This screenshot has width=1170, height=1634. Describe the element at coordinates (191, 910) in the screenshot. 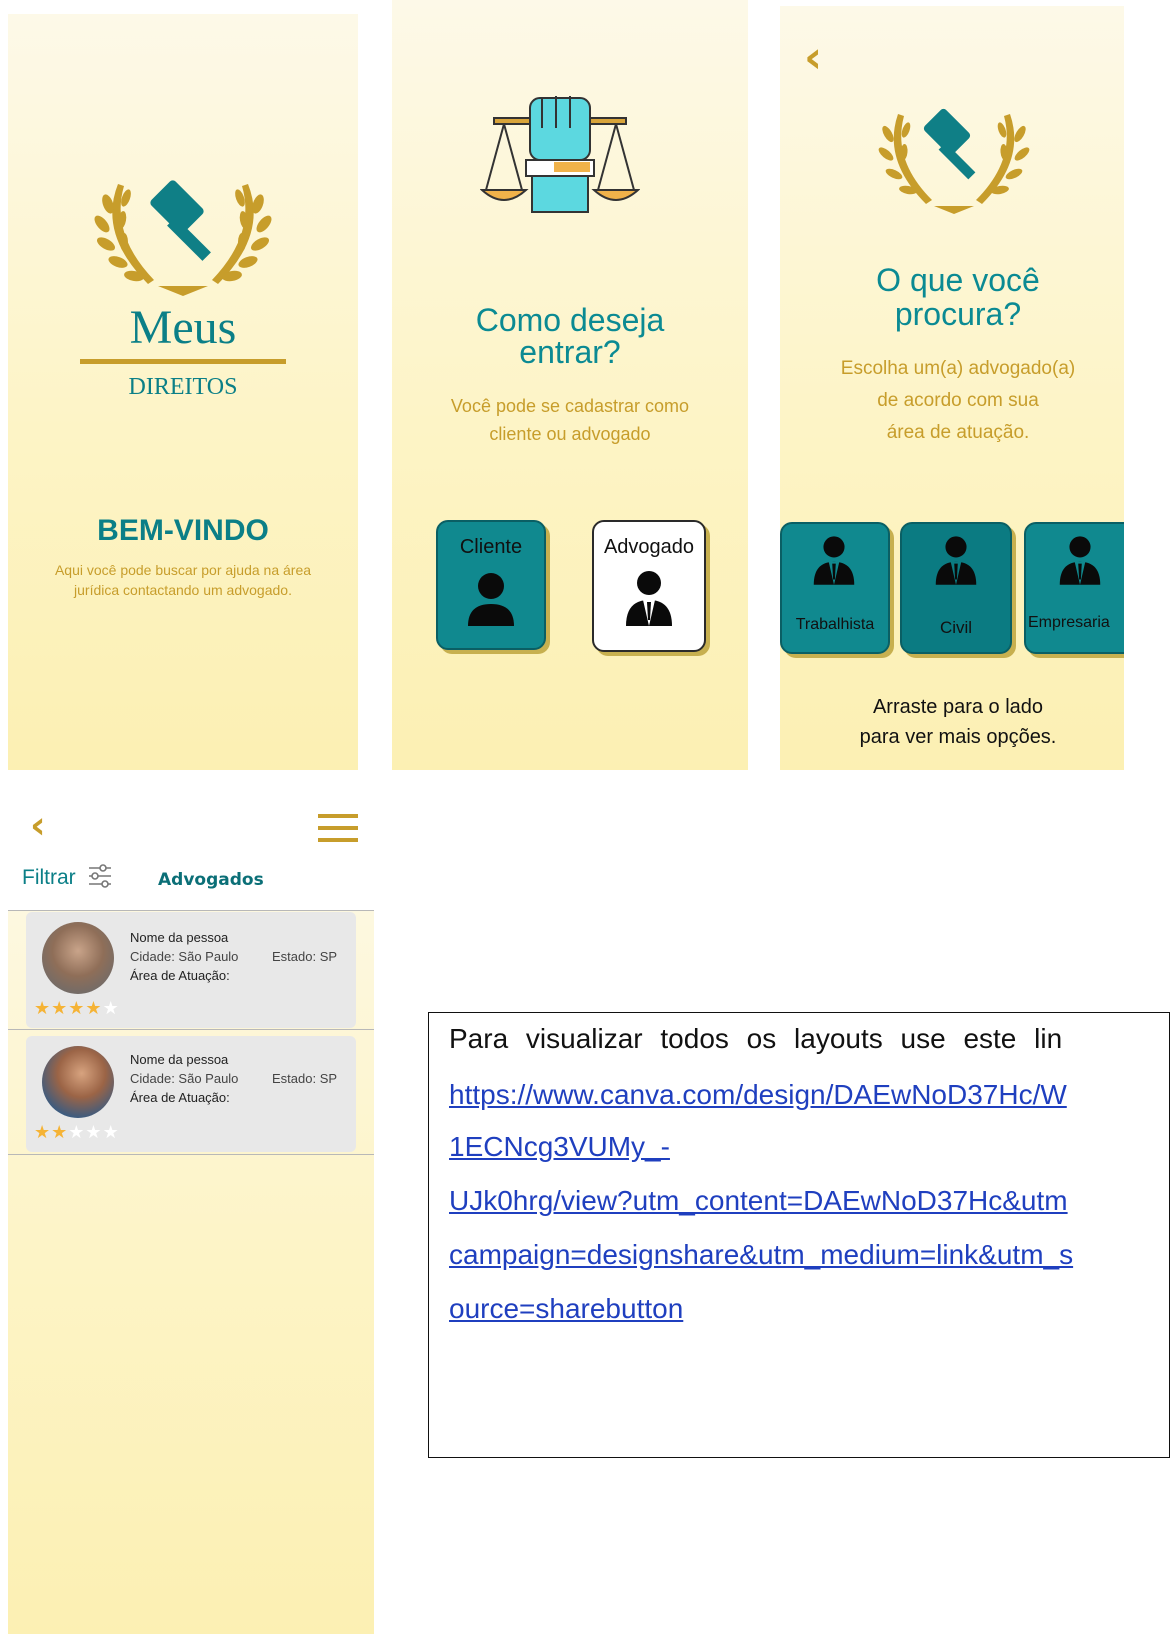

I see `header-divider` at that location.